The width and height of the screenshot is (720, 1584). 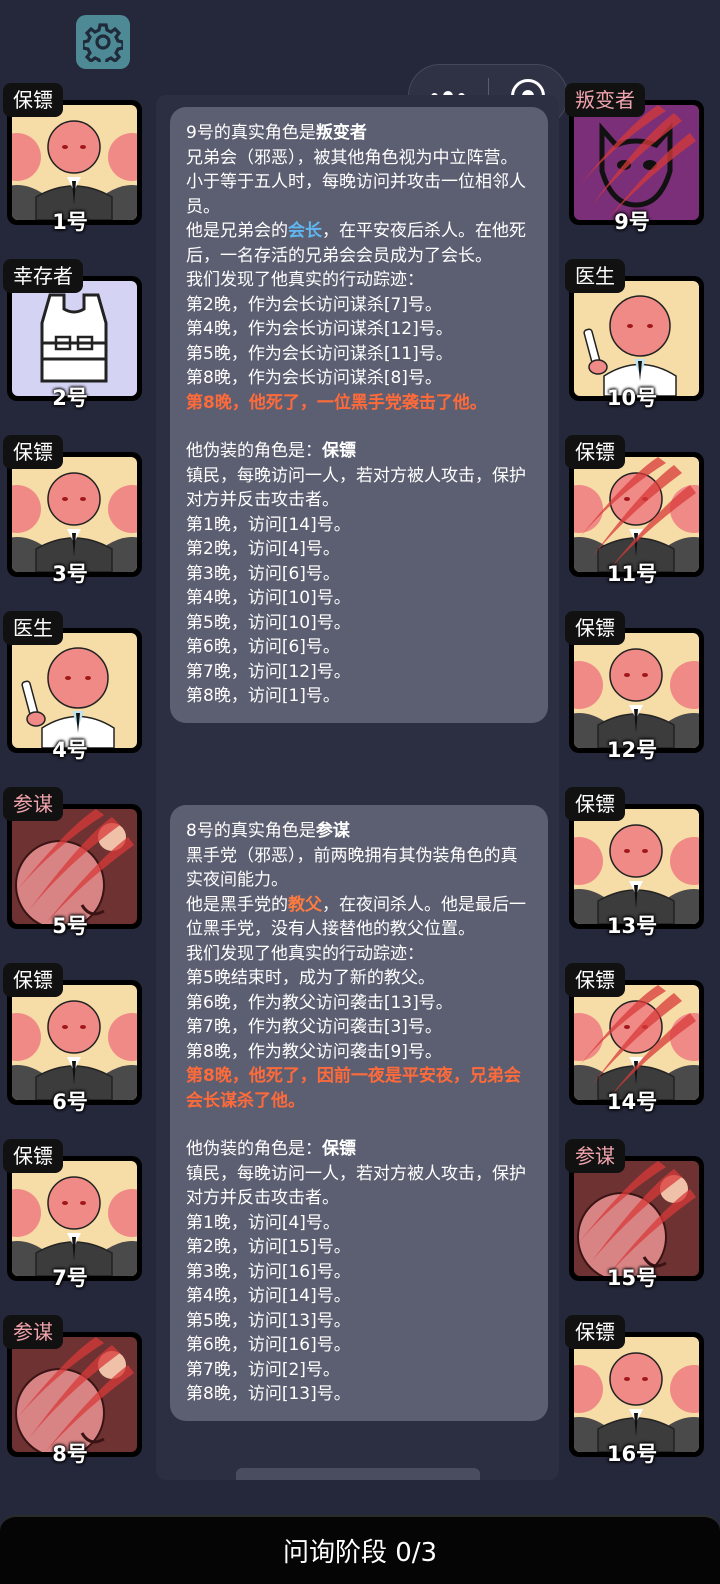 What do you see at coordinates (268, 1296) in the screenshot?
I see `visit-line: 第4晚，访问[14]号。` at bounding box center [268, 1296].